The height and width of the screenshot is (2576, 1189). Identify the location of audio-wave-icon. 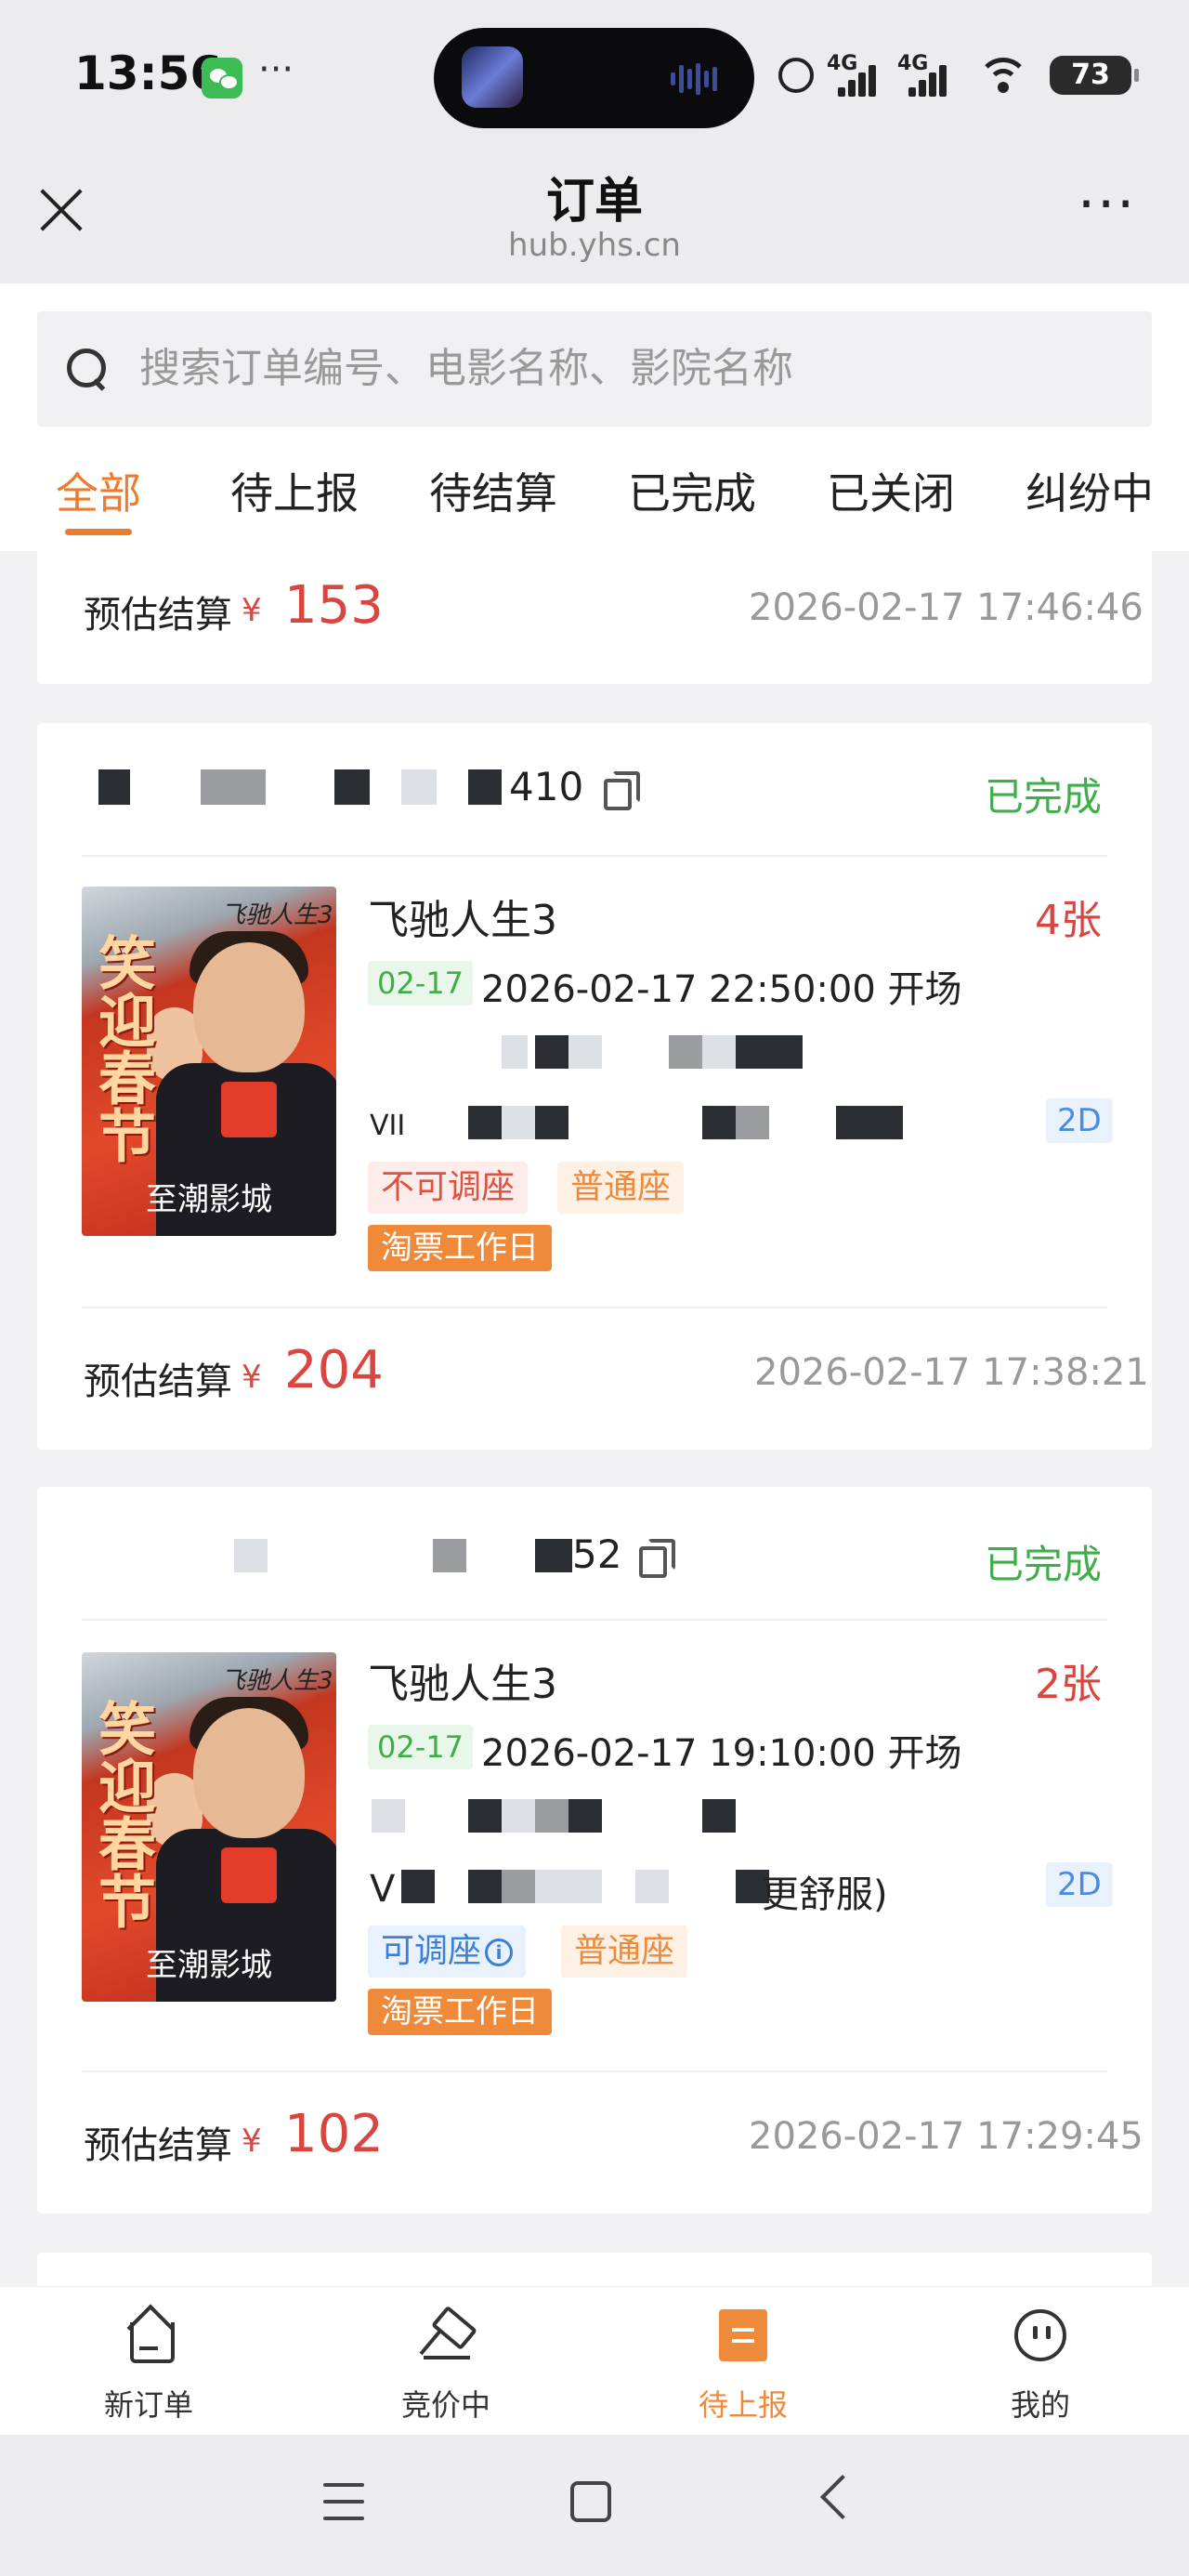
(698, 79).